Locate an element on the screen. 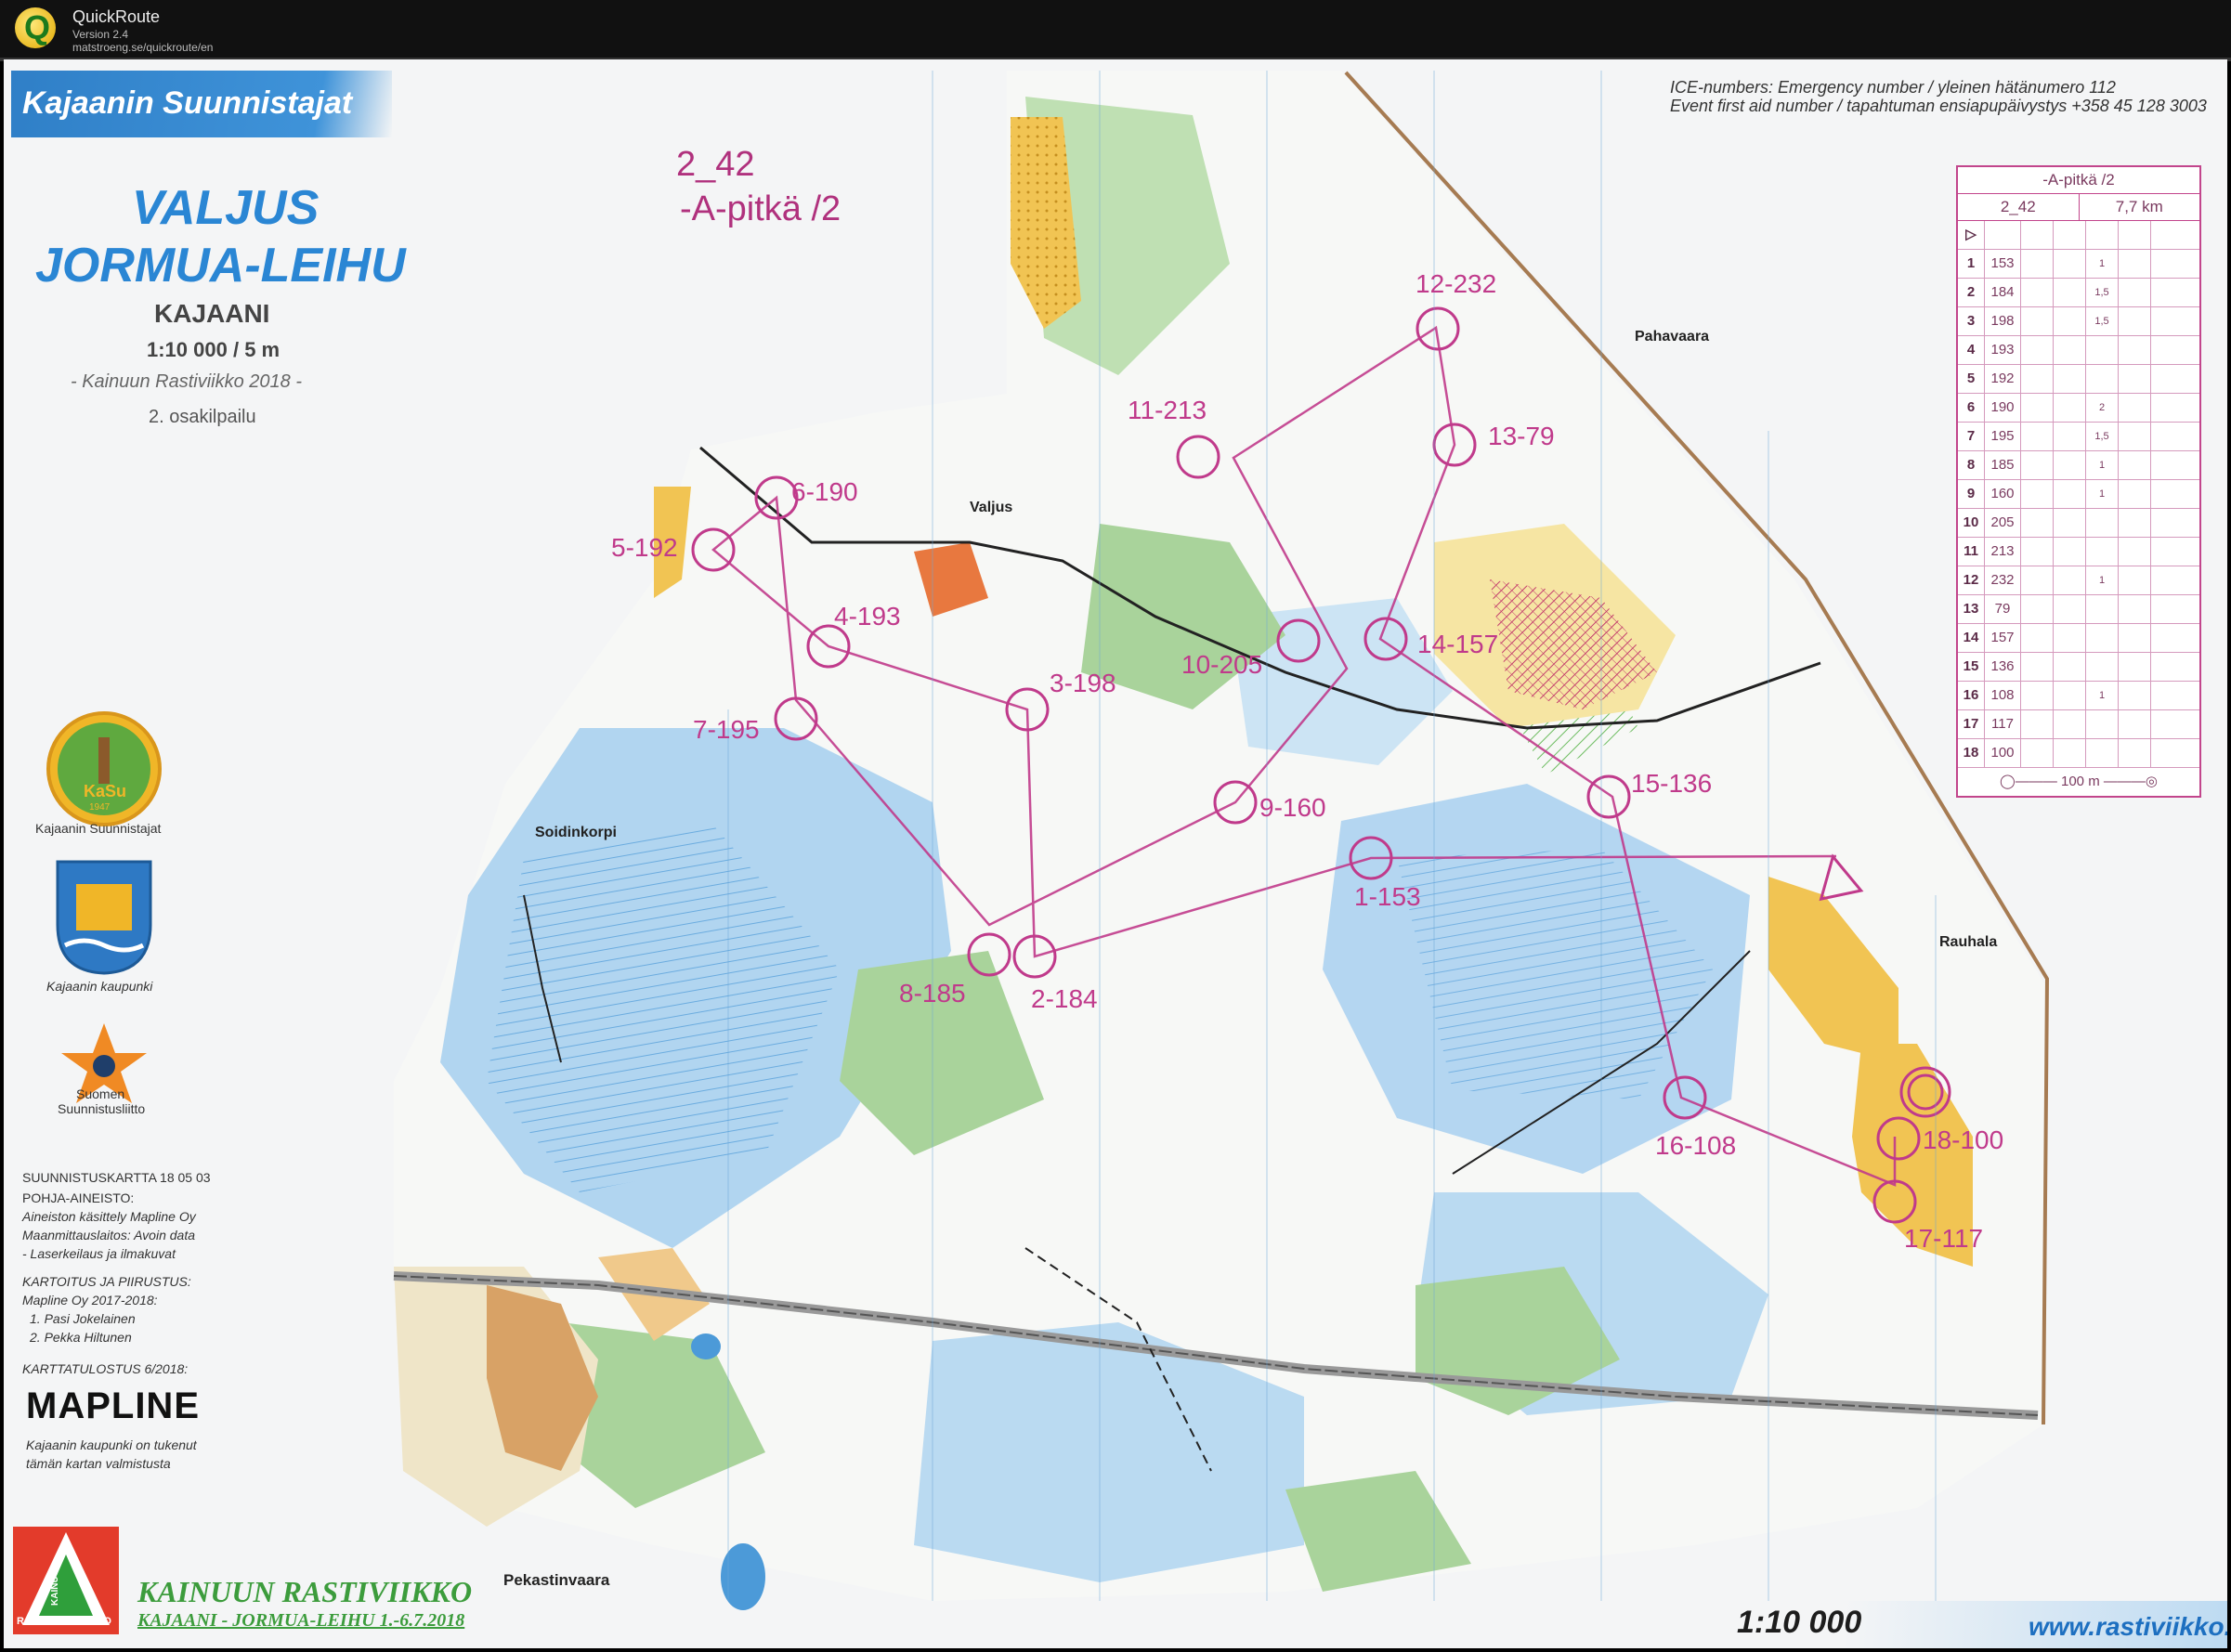  finish-start-circle-icon: ◯——— is located at coordinates (2028, 782).